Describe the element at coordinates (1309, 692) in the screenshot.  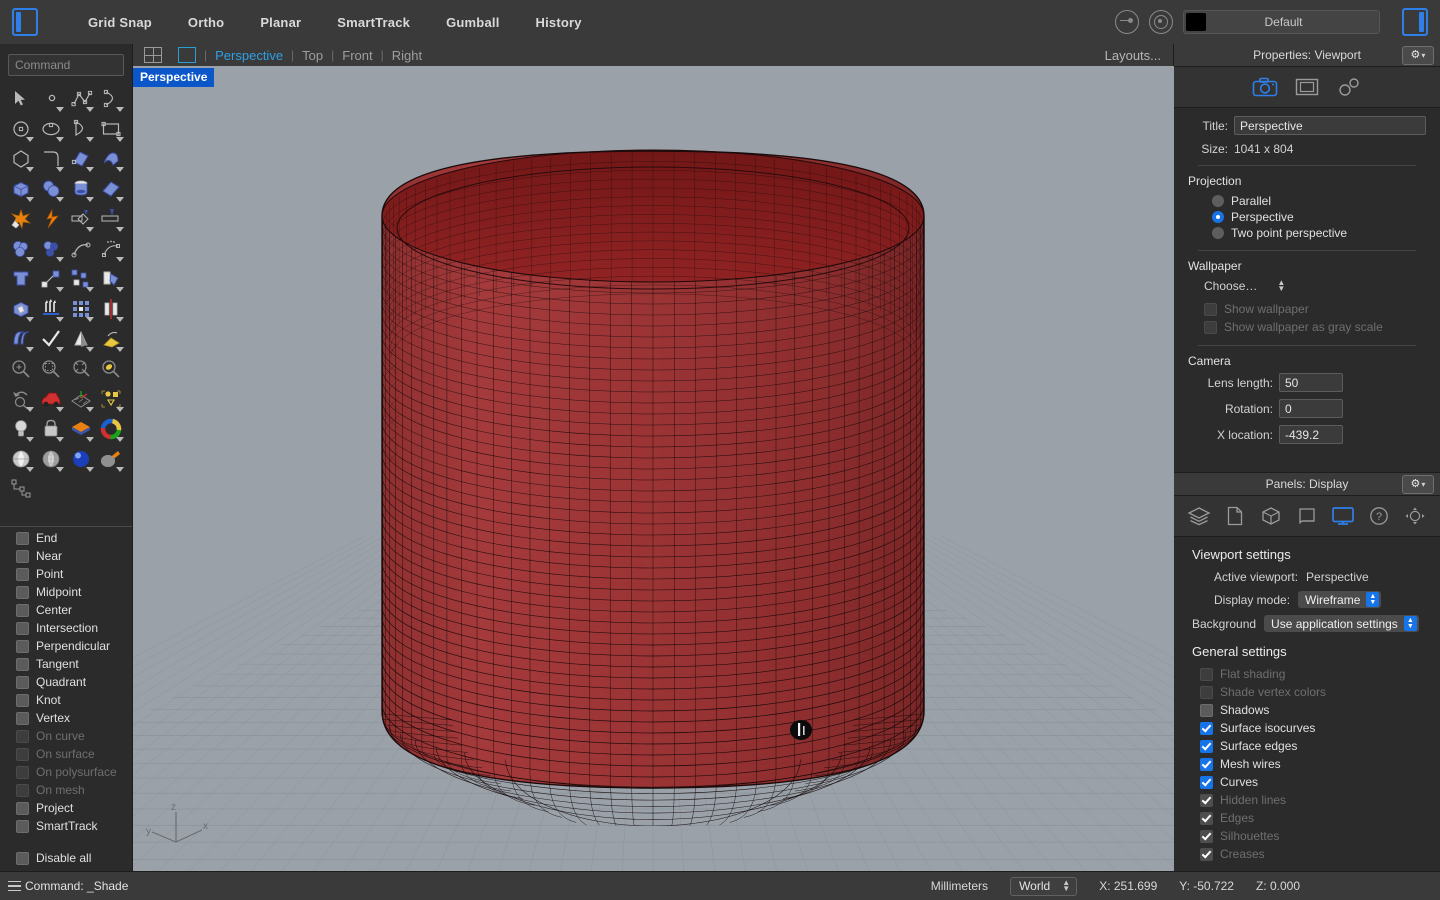
I see `display-setting-shade-vertex-colors: Shade vertex colors` at that location.